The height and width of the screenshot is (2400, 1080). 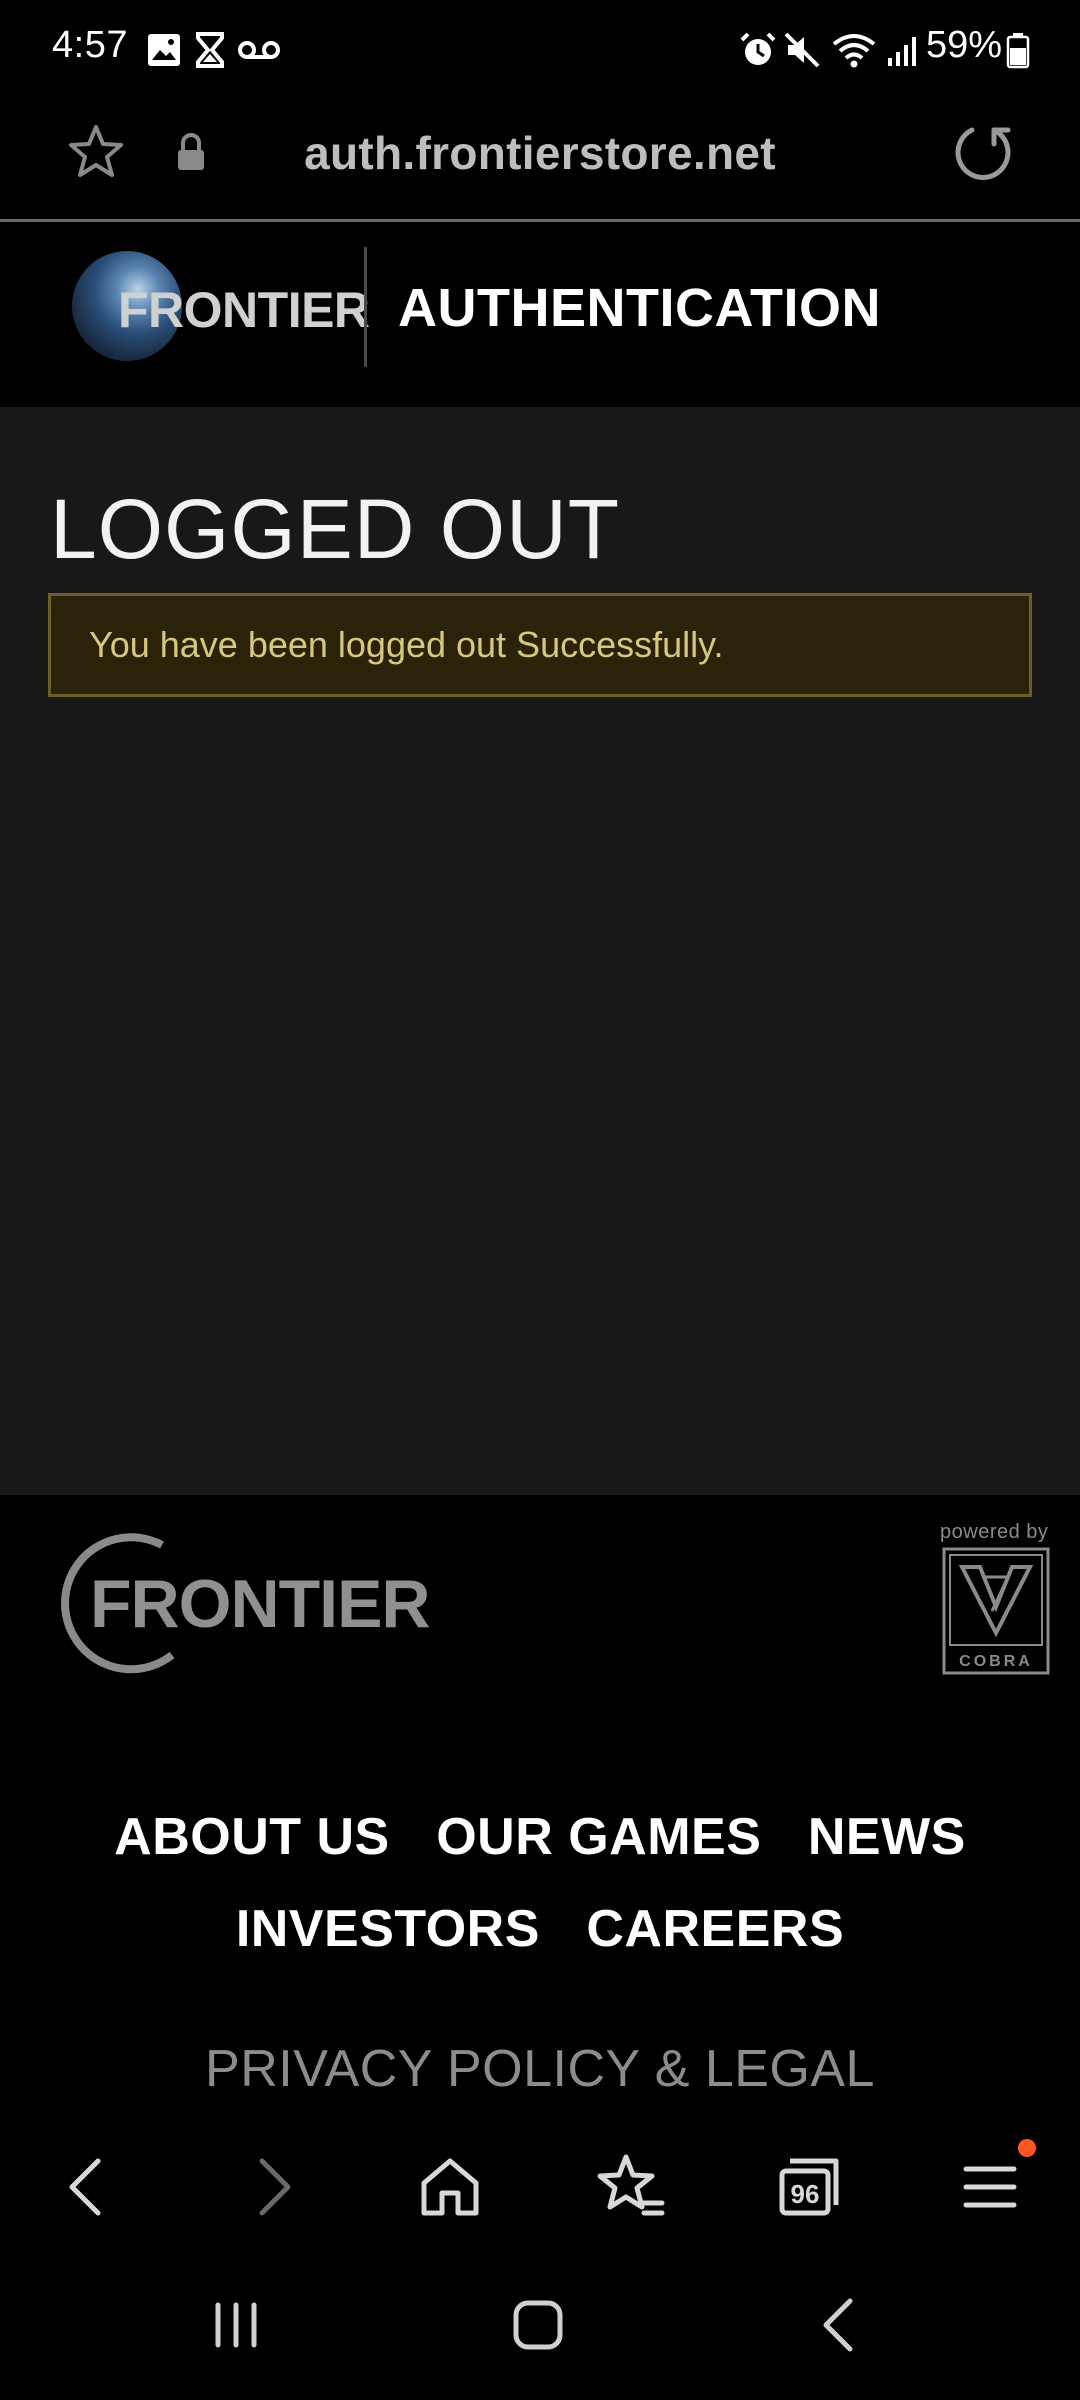 I want to click on header-title: AUTHENTICATION, so click(x=639, y=308).